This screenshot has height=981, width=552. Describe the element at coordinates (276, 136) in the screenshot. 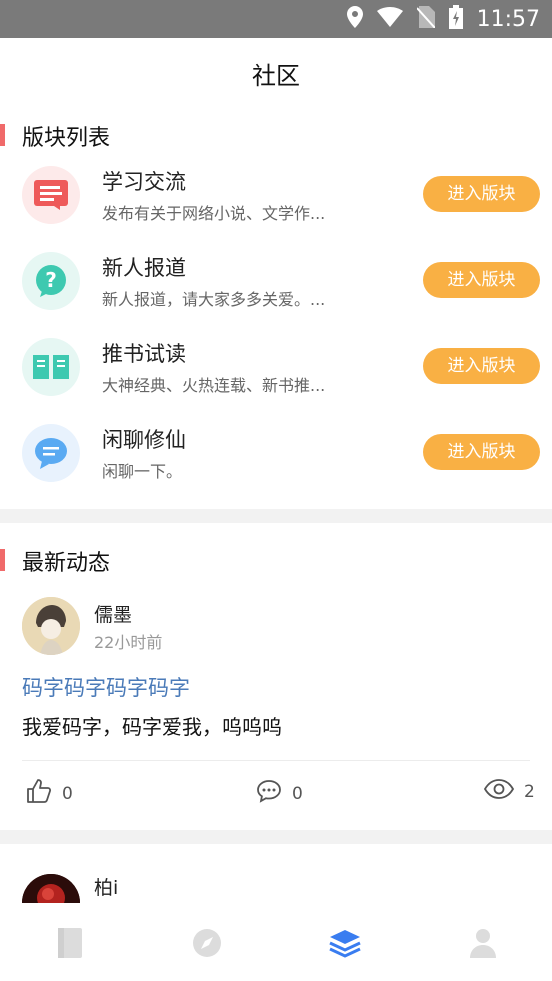

I see `boards-section-header: 版块列表` at that location.